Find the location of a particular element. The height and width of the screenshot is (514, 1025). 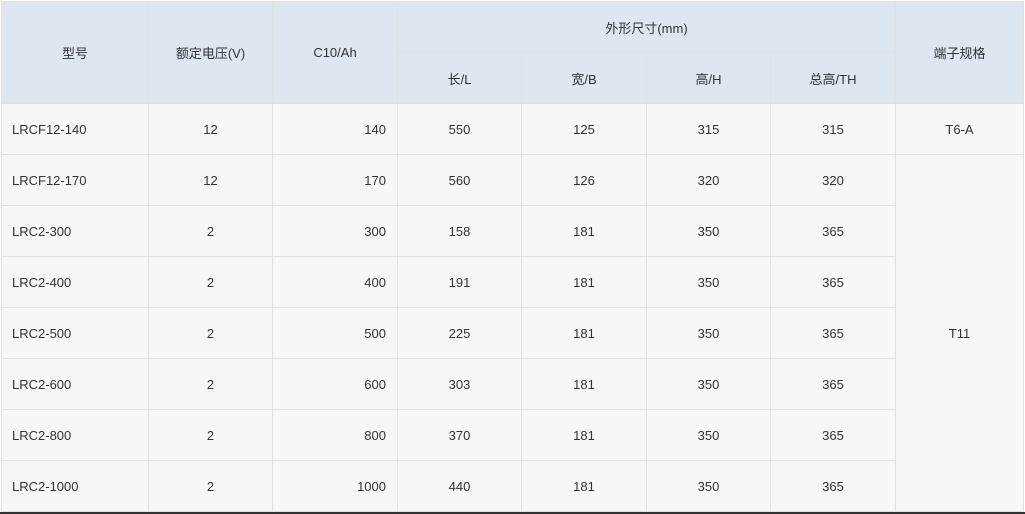

cell-capacity: 600 is located at coordinates (335, 384).